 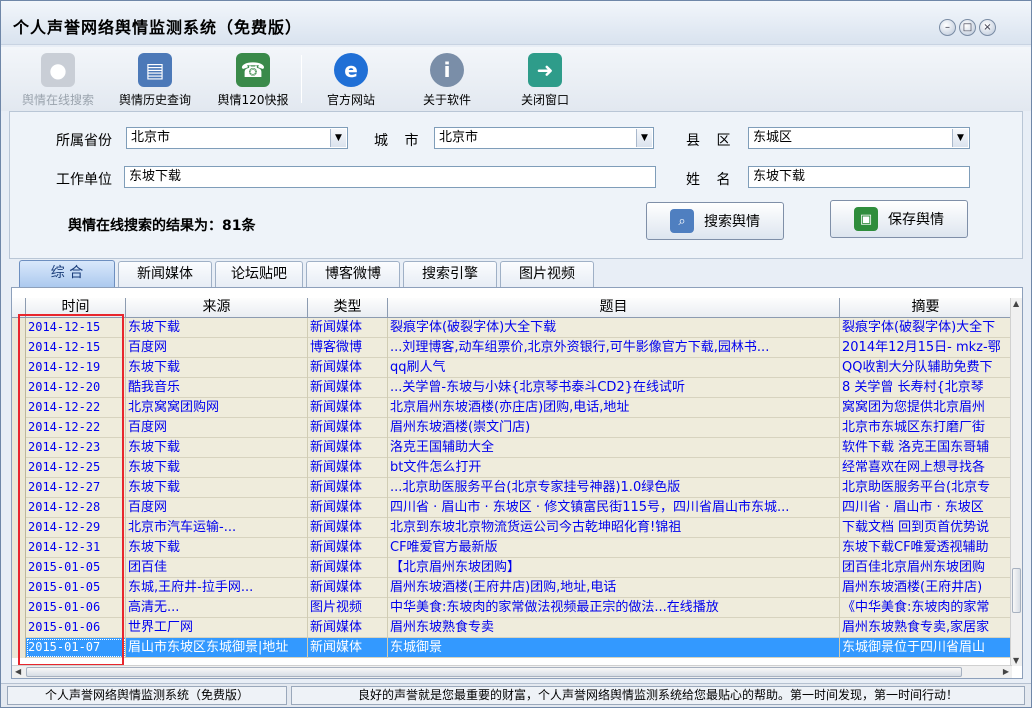 I want to click on cell-summary: QQ收割大分队辅助免费下, so click(x=926, y=368).